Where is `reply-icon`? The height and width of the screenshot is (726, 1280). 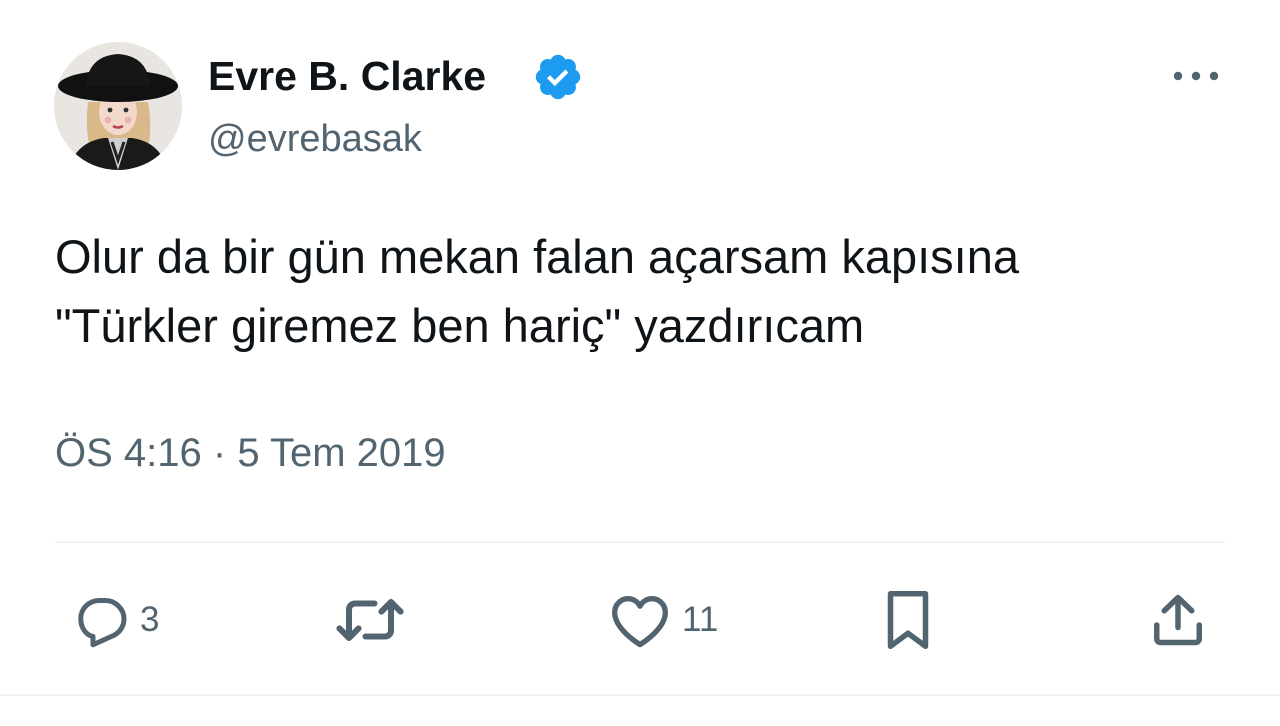
reply-icon is located at coordinates (100, 620).